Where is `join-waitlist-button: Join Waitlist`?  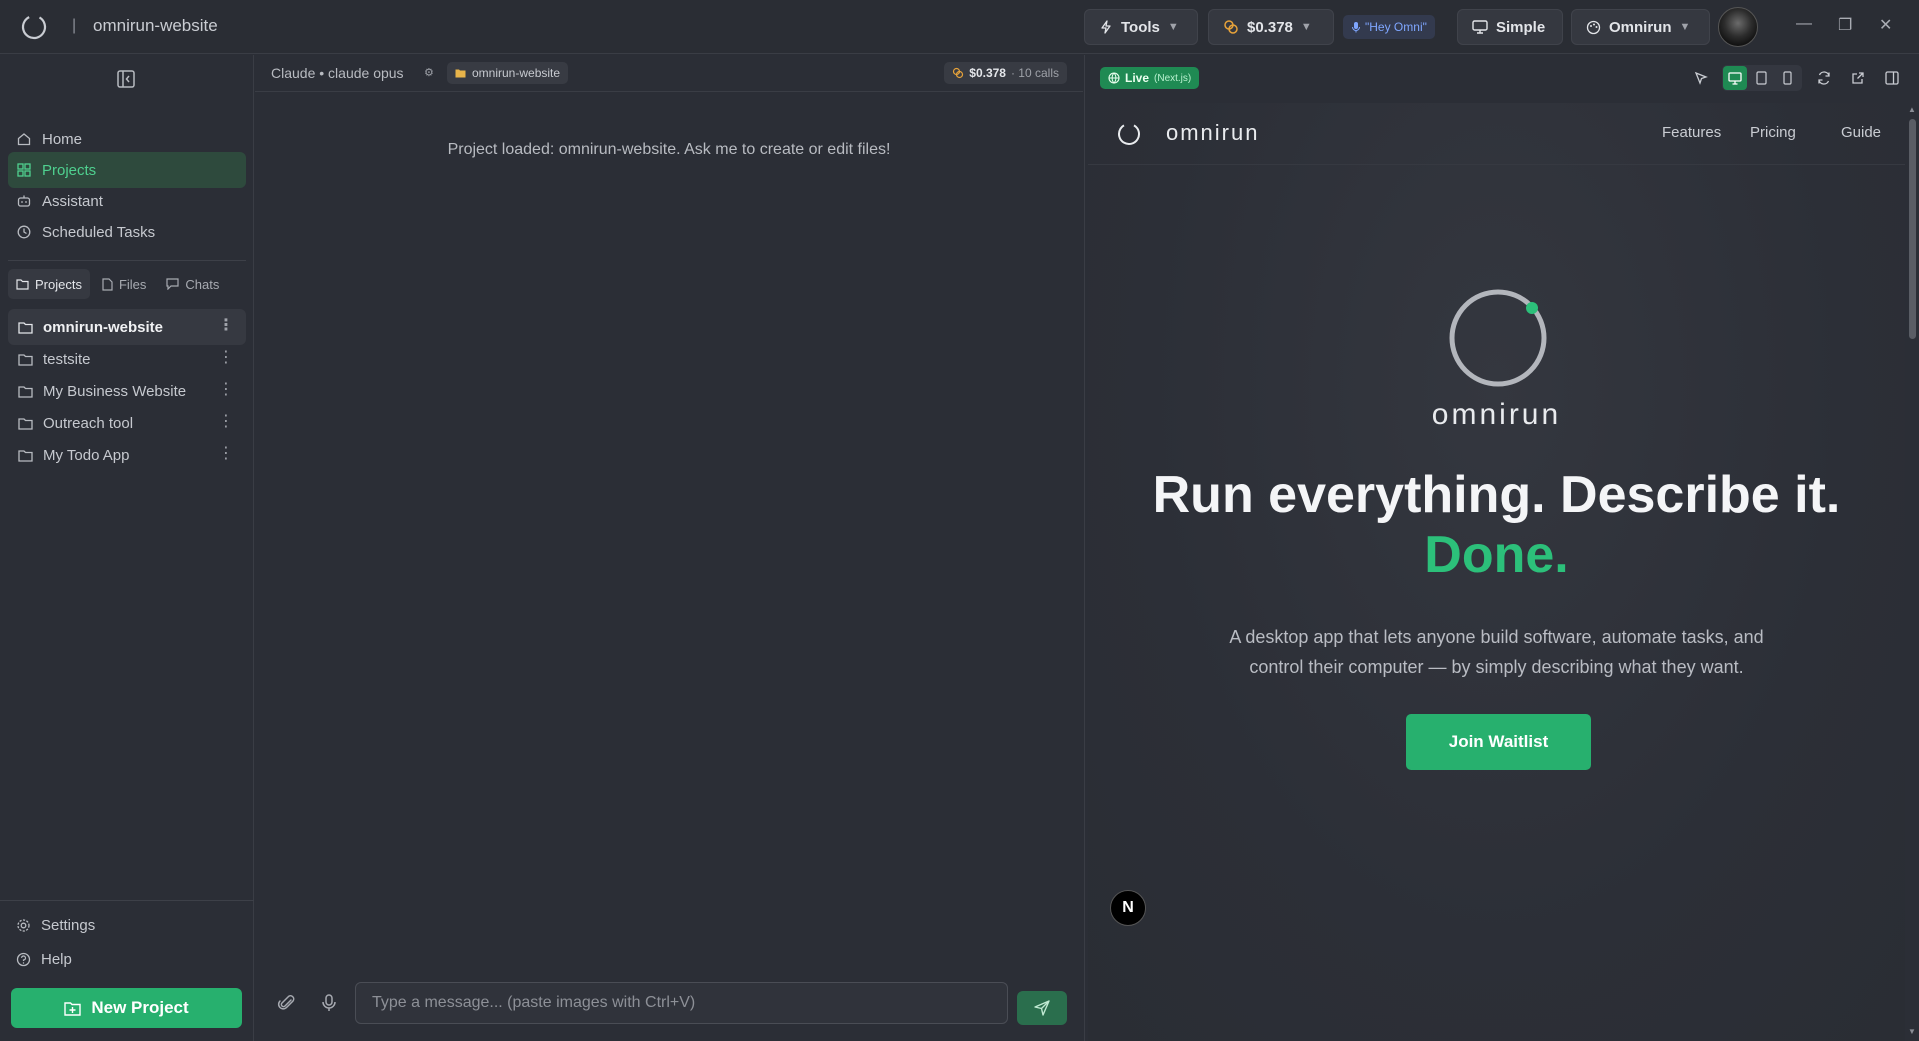
join-waitlist-button: Join Waitlist is located at coordinates (1498, 742).